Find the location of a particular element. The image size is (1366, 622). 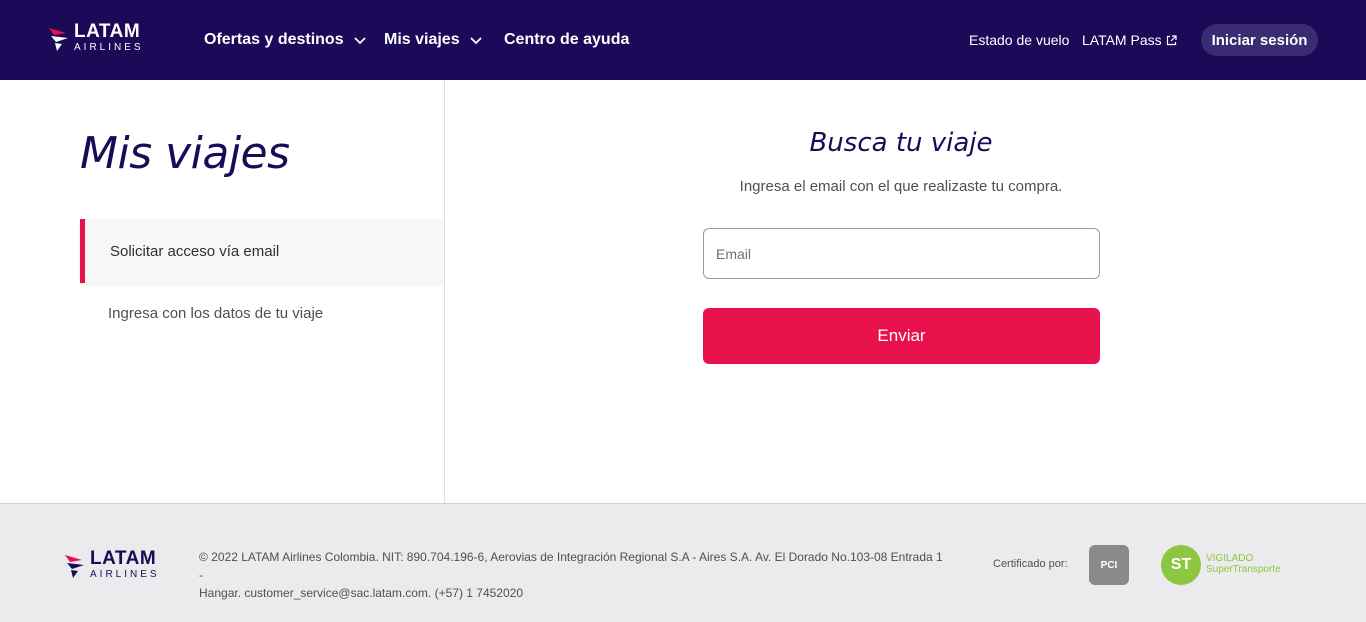

pci-certification-badge: PCI is located at coordinates (1109, 565).